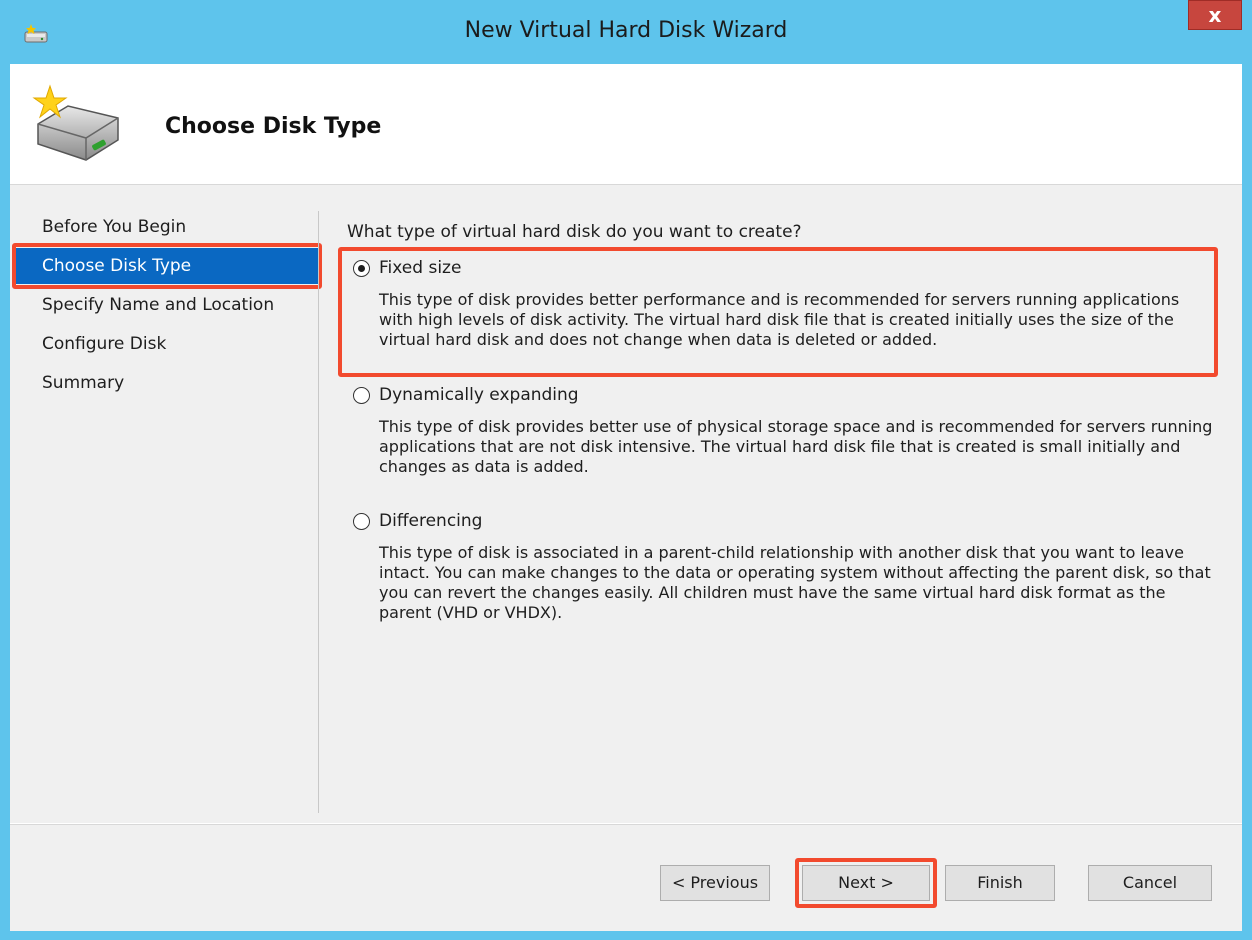 The width and height of the screenshot is (1252, 940). I want to click on wizard-footer: < Previous Next > Finish Cancel, so click(626, 877).